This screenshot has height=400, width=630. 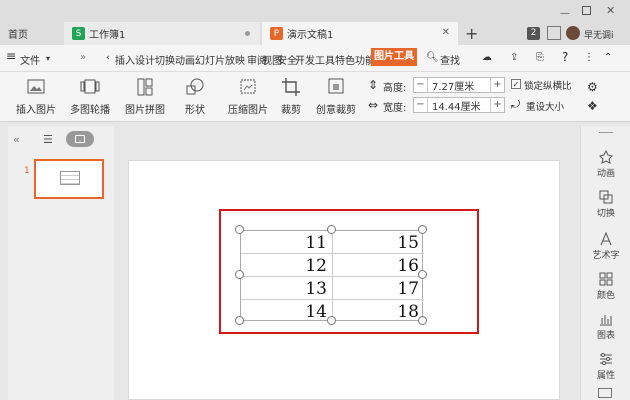 What do you see at coordinates (540, 57) in the screenshot?
I see `export-icon: ⎘` at bounding box center [540, 57].